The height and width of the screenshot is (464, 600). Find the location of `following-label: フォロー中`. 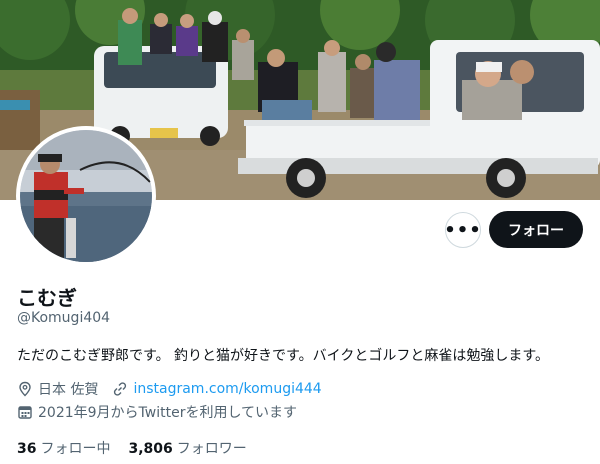

following-label: フォロー中 is located at coordinates (75, 449).